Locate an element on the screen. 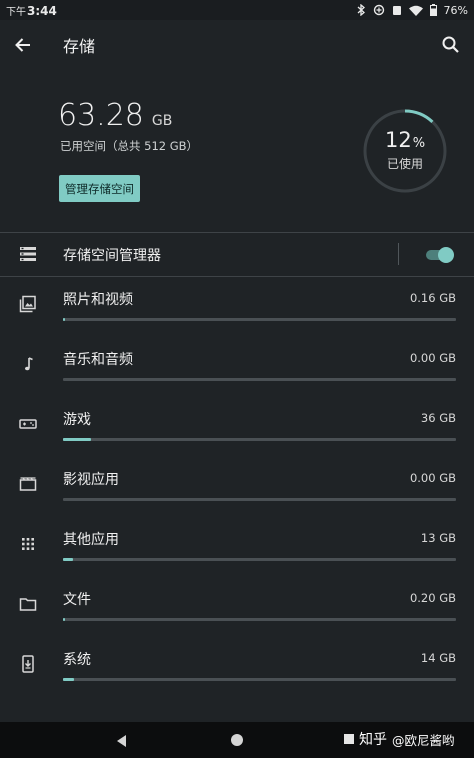 This screenshot has width=474, height=758. usage-ring-text: 12% 已使用 is located at coordinates (405, 151).